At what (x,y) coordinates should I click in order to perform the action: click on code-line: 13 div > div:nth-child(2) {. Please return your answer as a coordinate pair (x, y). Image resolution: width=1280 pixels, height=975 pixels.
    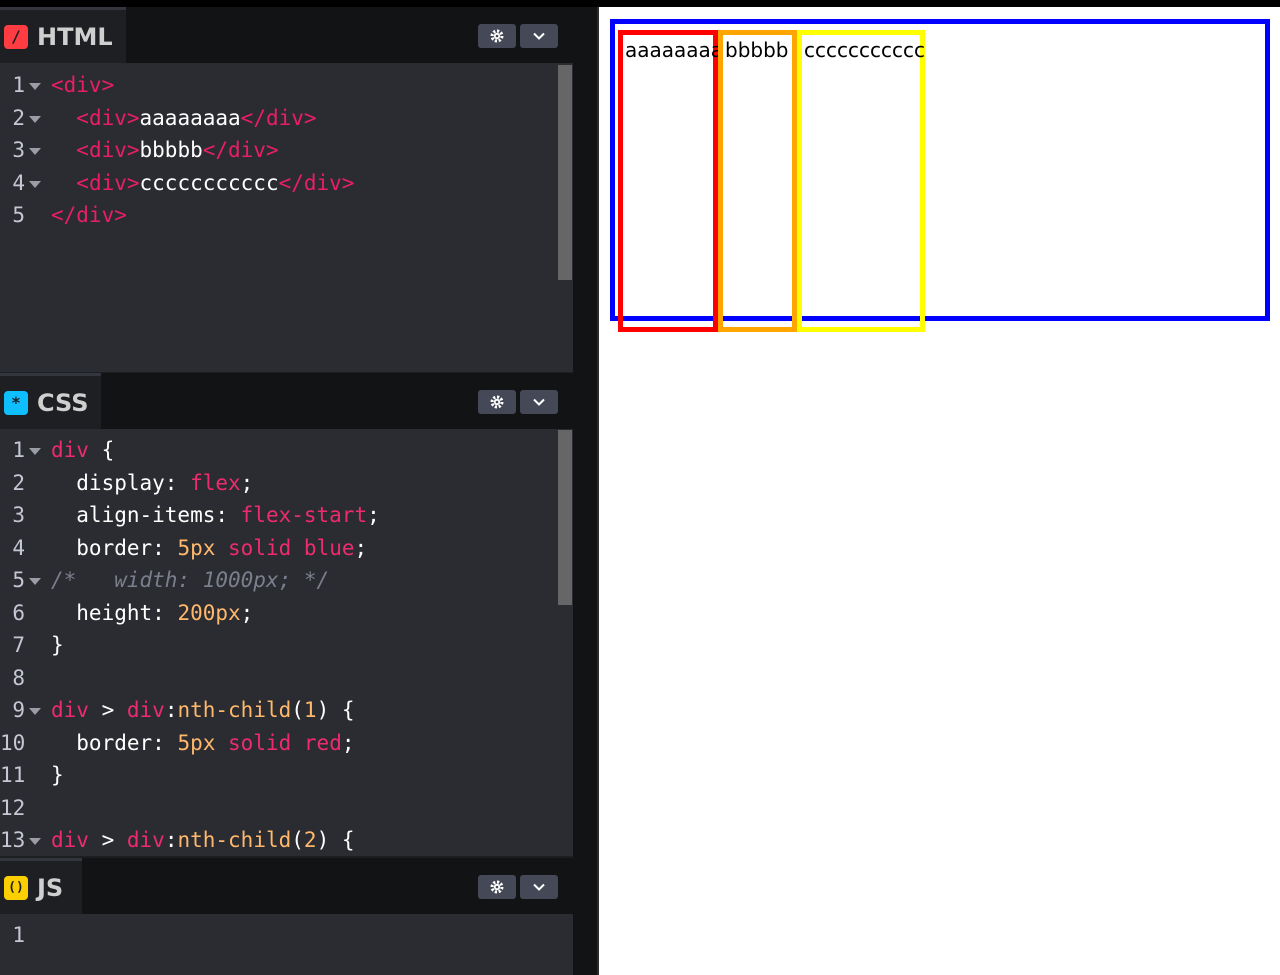
    Looking at the image, I should click on (280, 840).